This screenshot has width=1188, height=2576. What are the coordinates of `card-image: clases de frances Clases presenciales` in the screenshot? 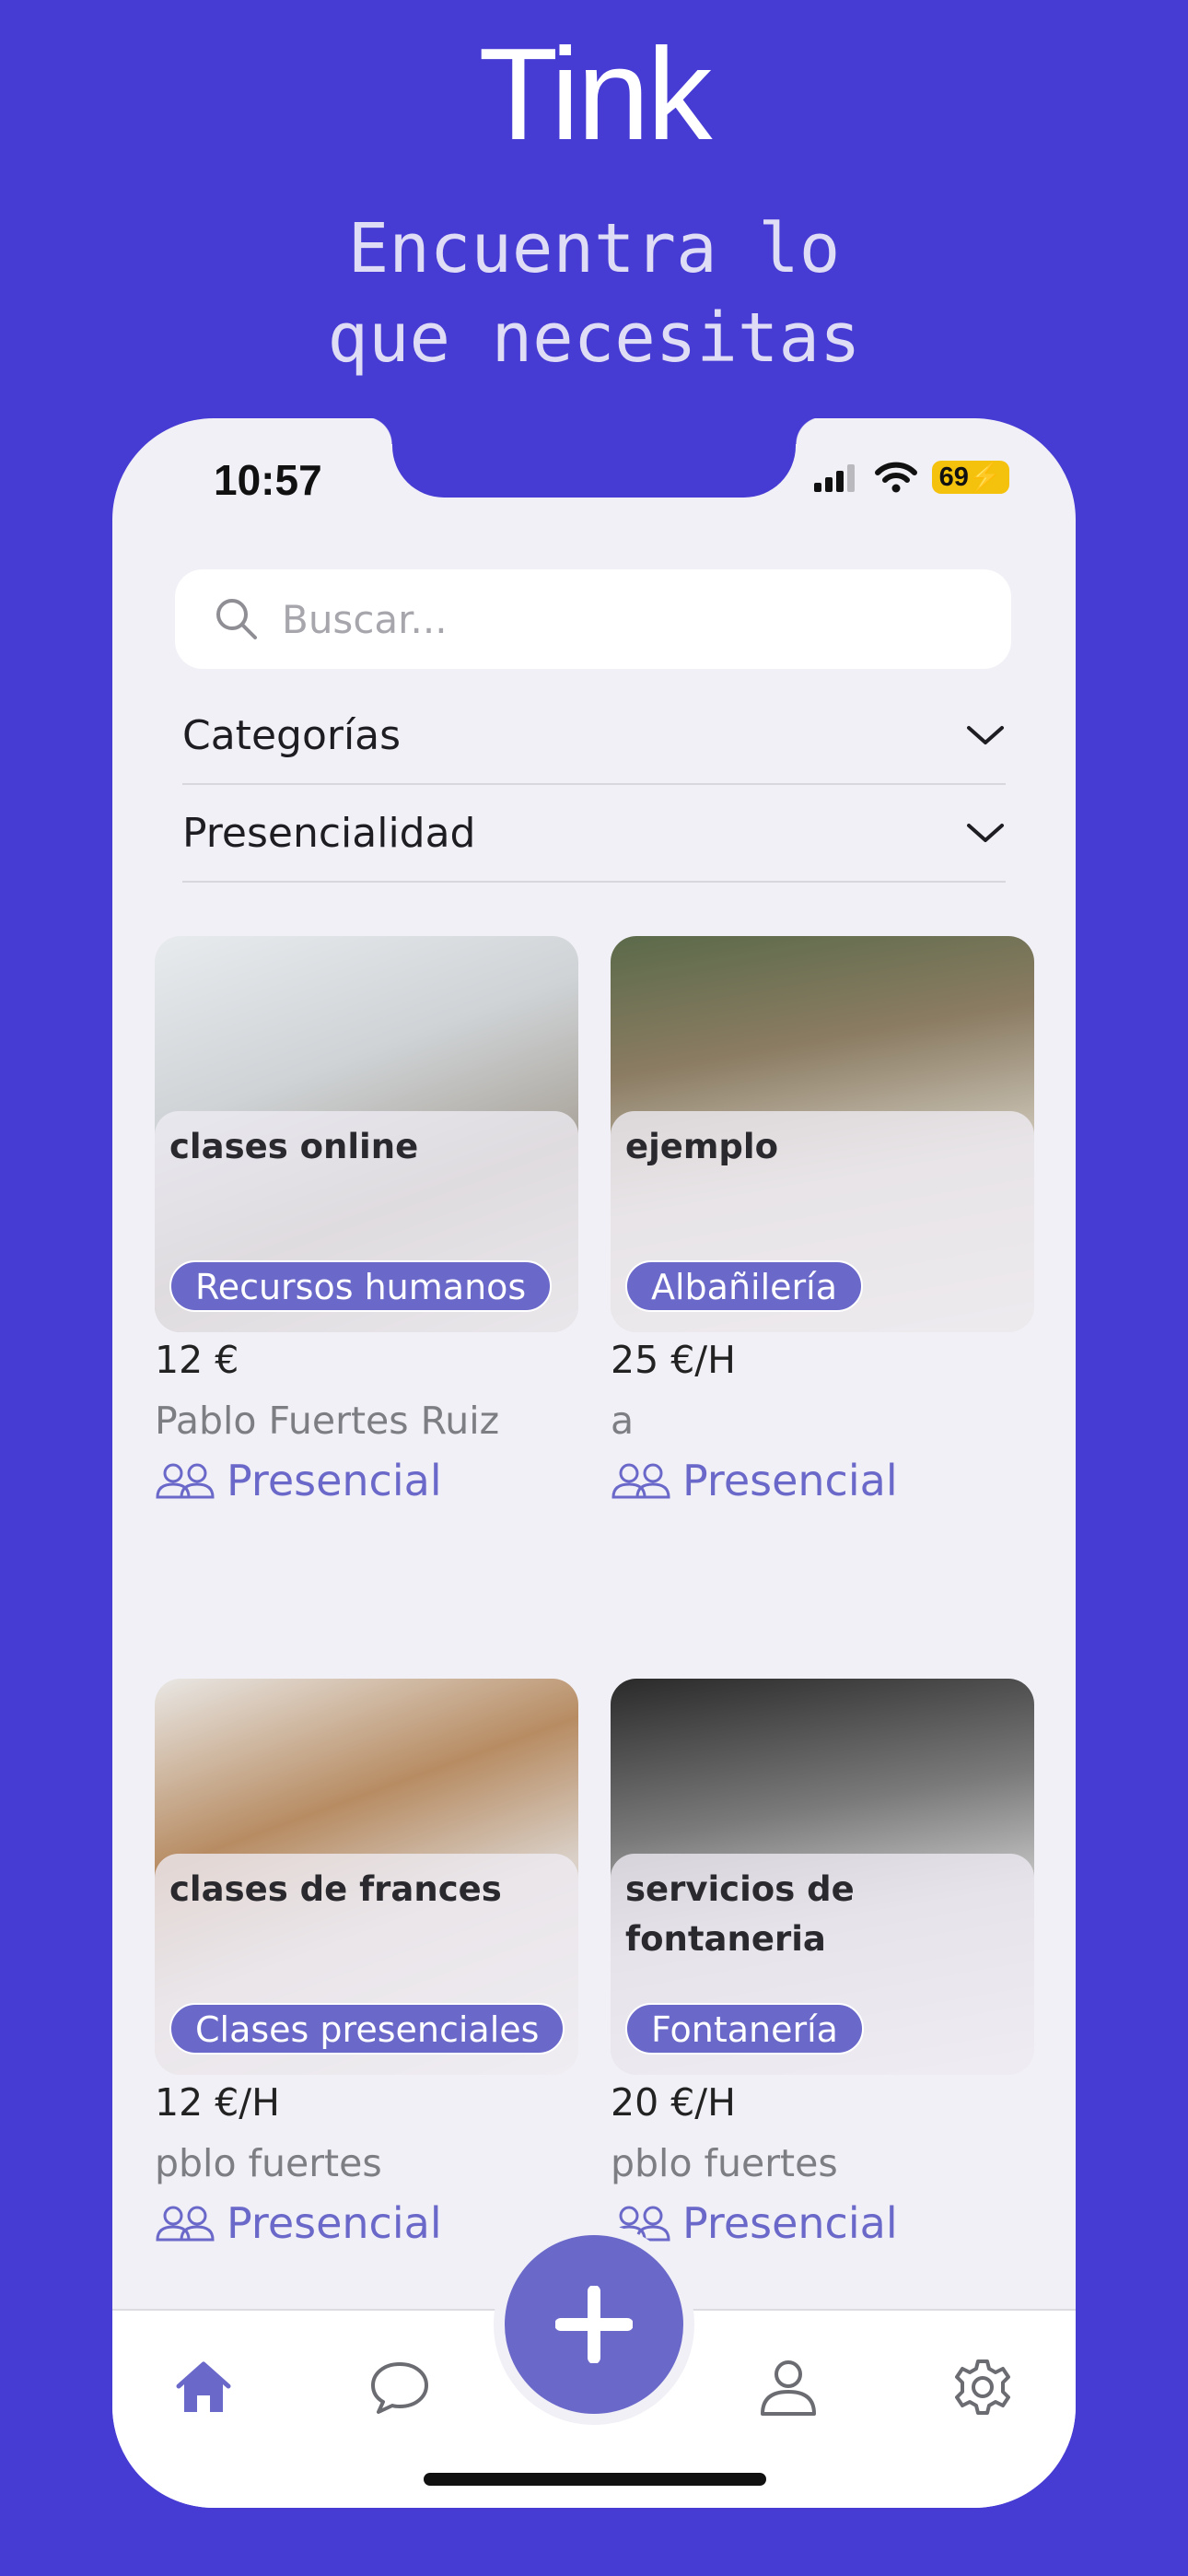 It's located at (366, 1877).